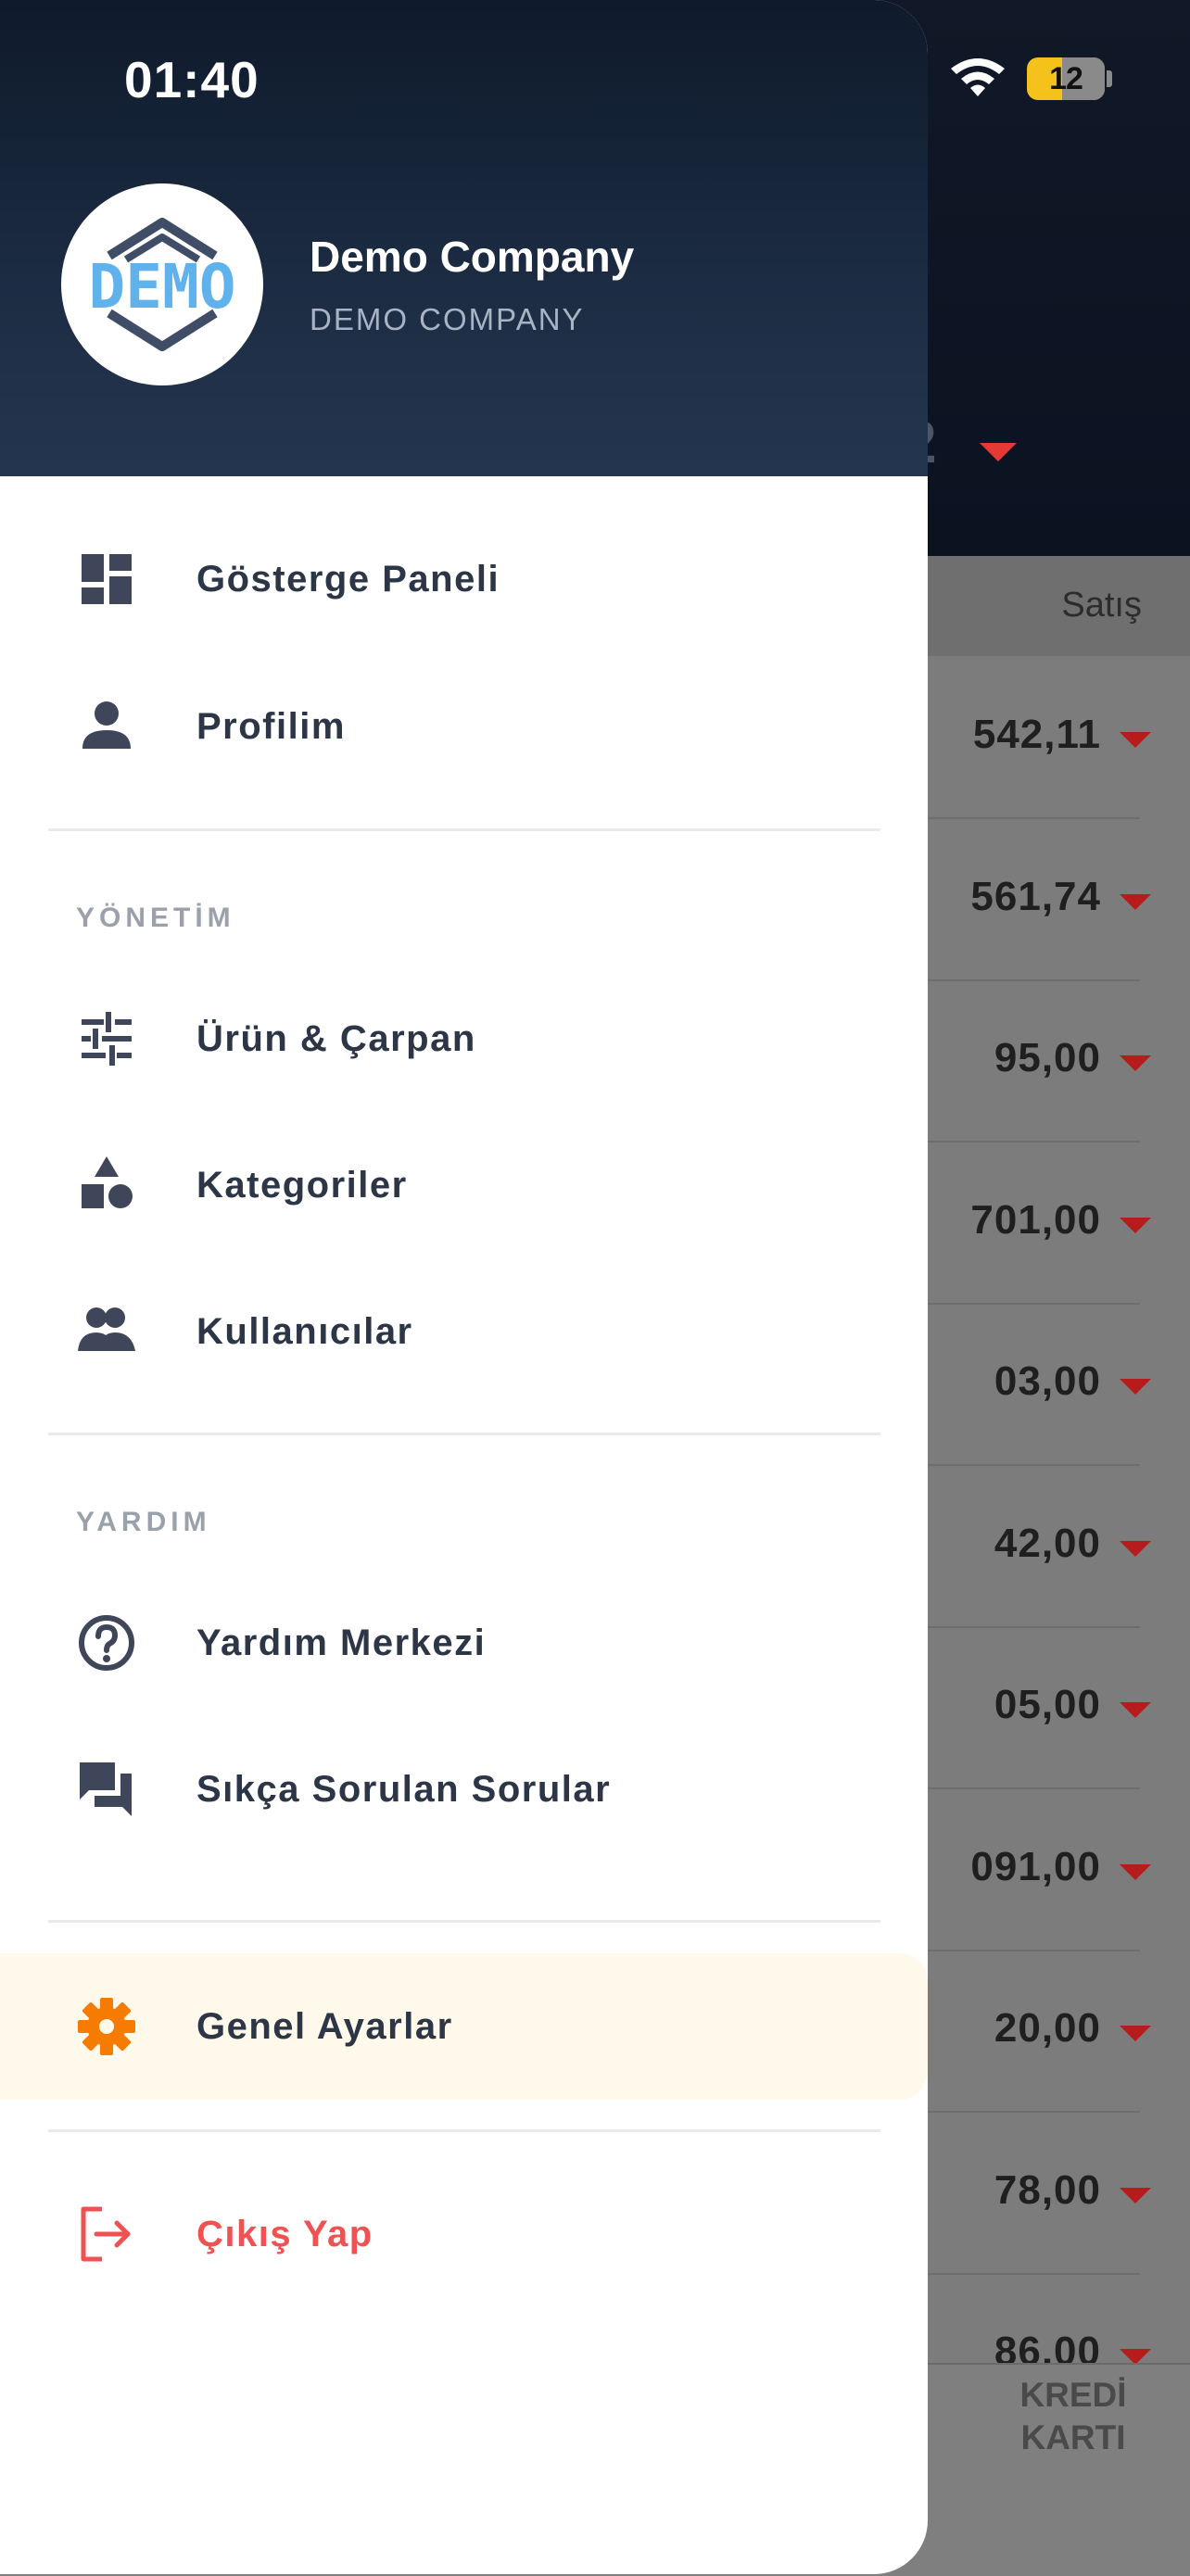 The image size is (1190, 2576). I want to click on section-title-management: YÖNETİM, so click(155, 918).